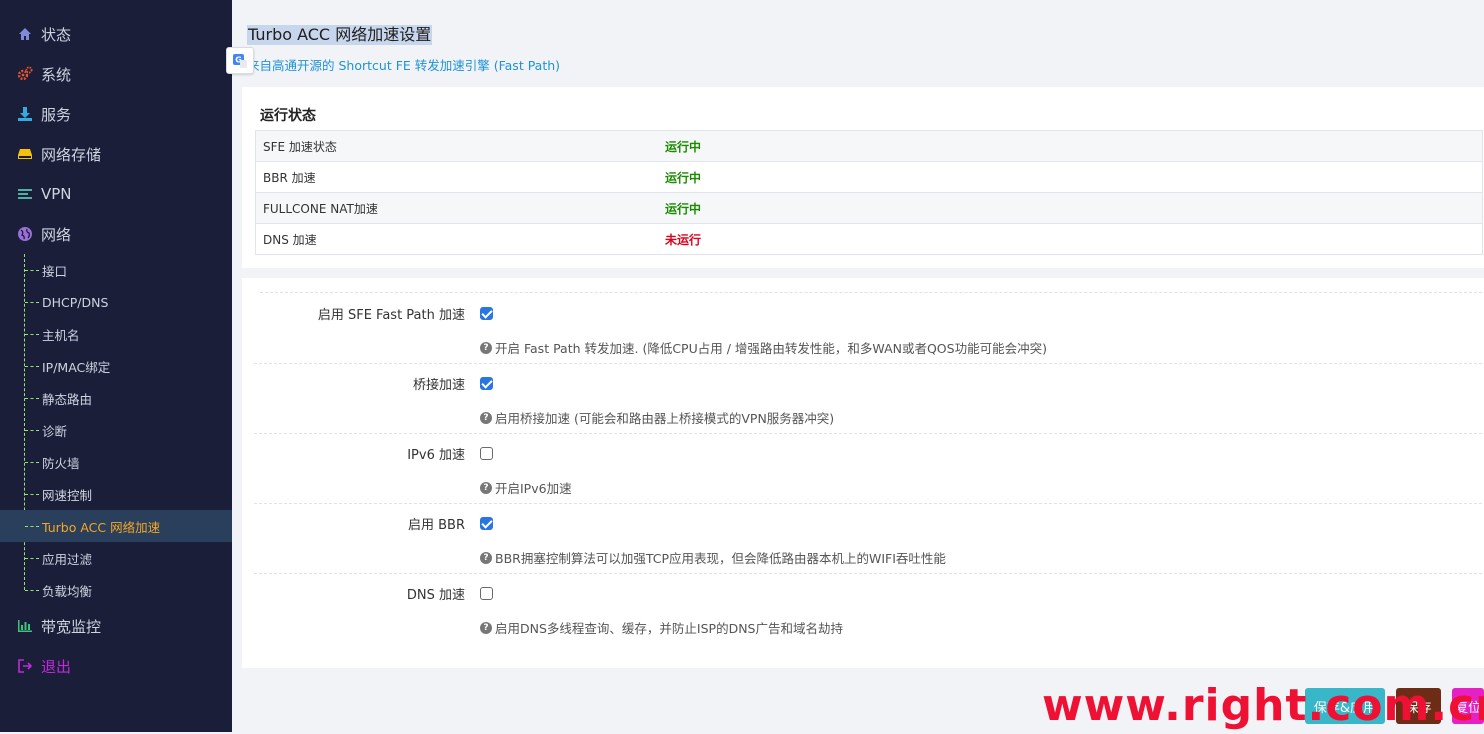 The height and width of the screenshot is (734, 1484). Describe the element at coordinates (869, 146) in the screenshot. I see `status-row-sfe: SFE 加速状态 运行中` at that location.